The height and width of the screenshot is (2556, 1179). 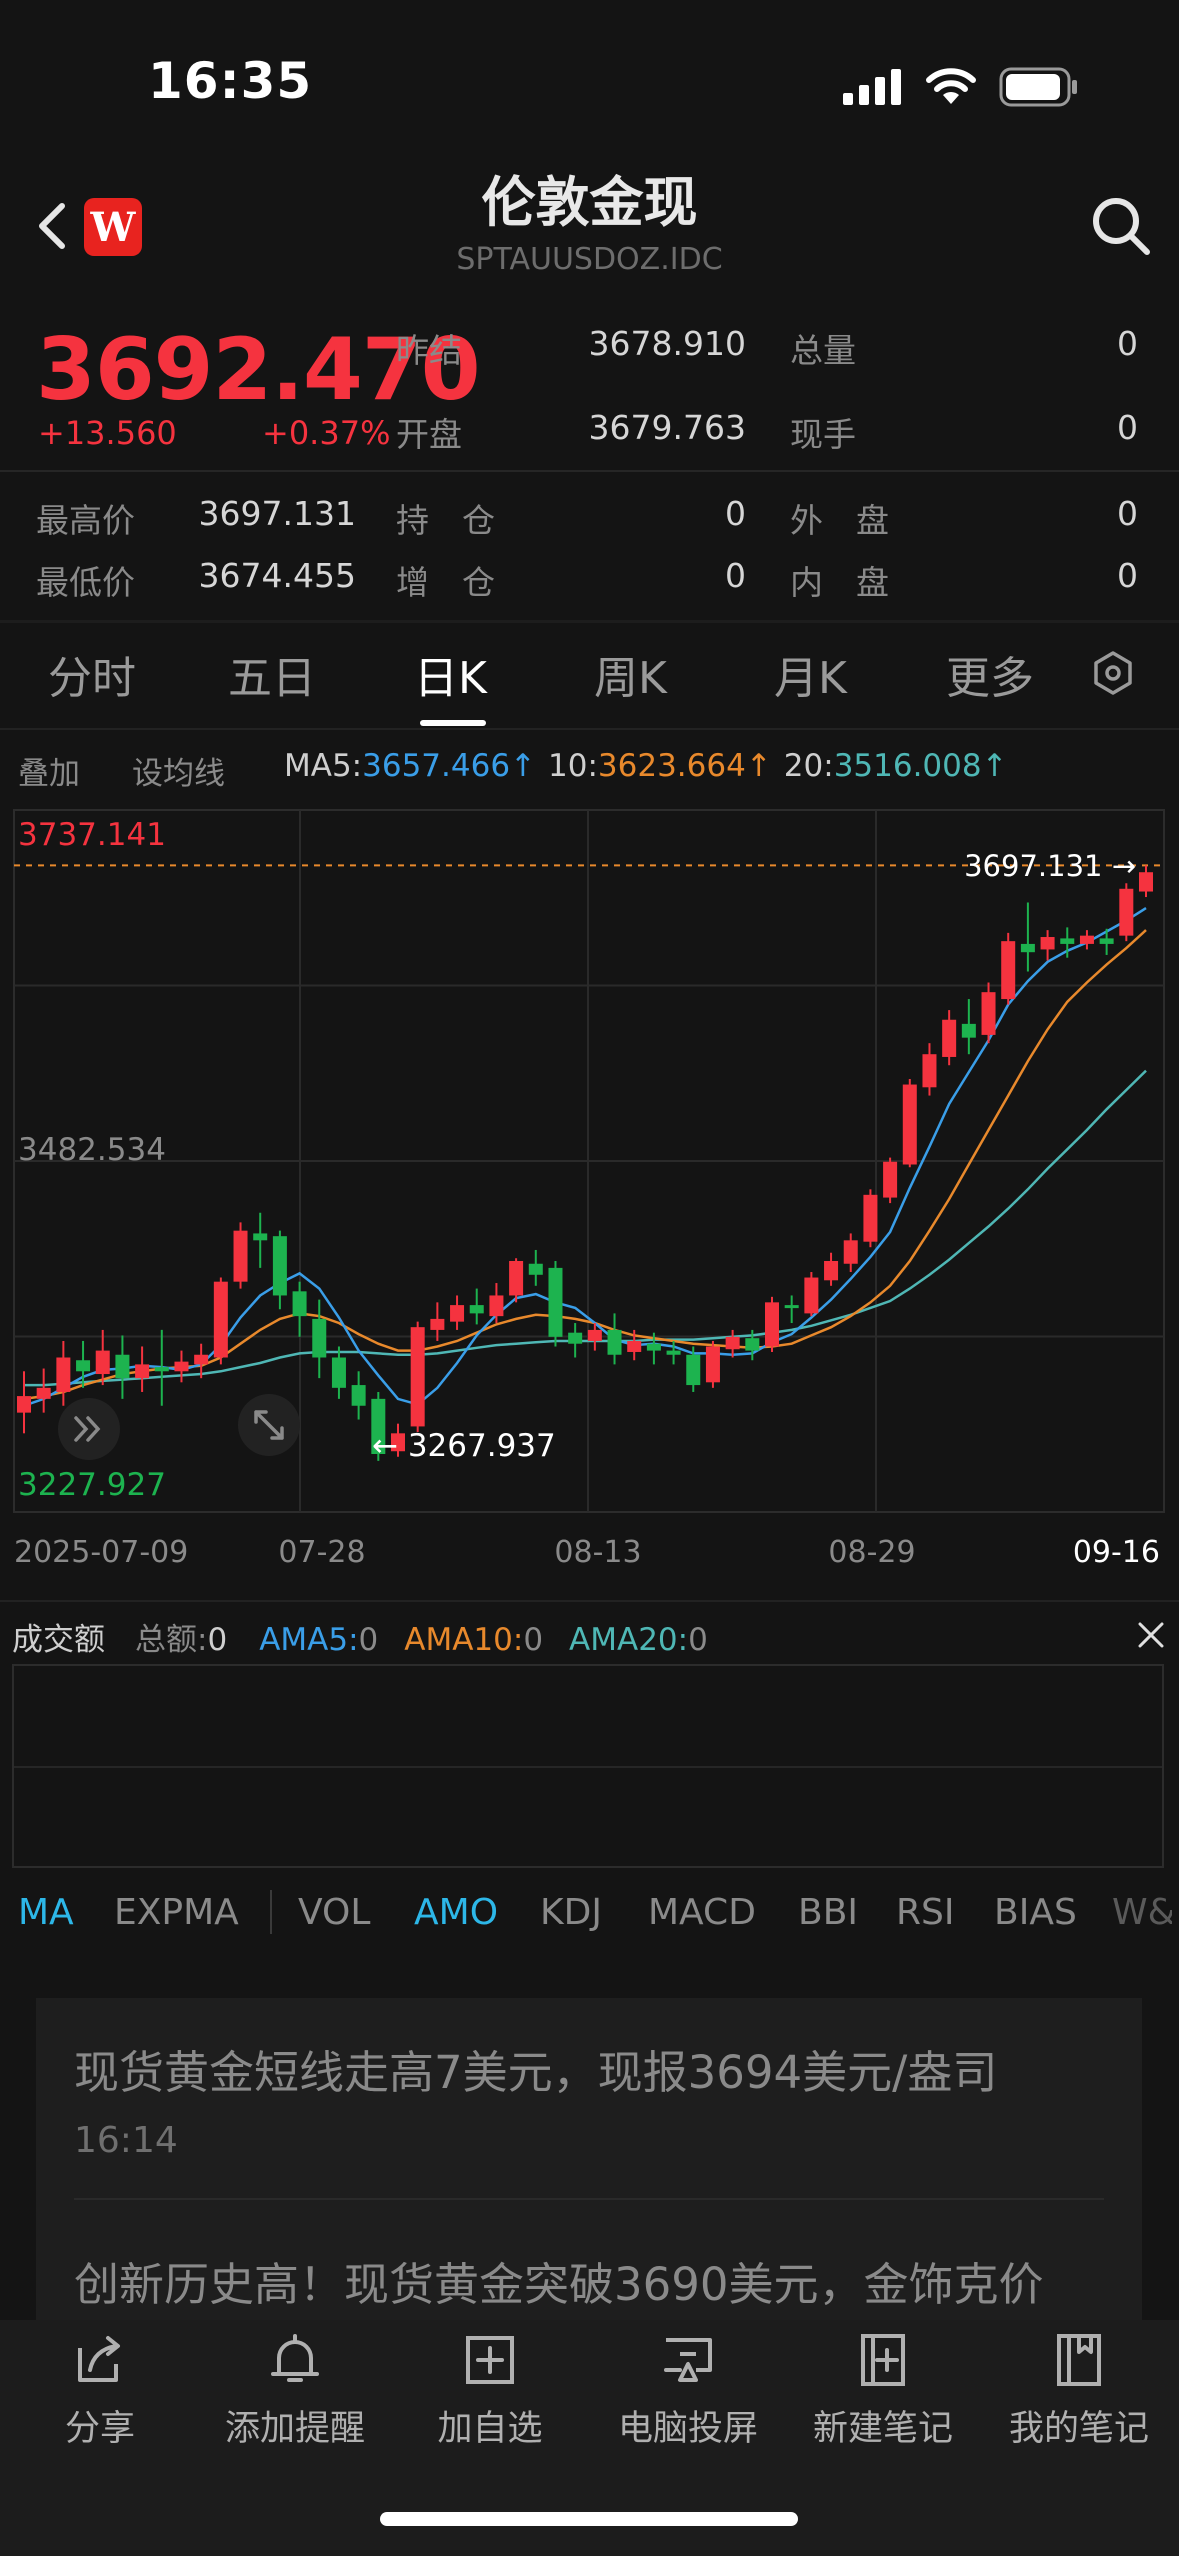 I want to click on tab-intraday: 分时, so click(x=92, y=674).